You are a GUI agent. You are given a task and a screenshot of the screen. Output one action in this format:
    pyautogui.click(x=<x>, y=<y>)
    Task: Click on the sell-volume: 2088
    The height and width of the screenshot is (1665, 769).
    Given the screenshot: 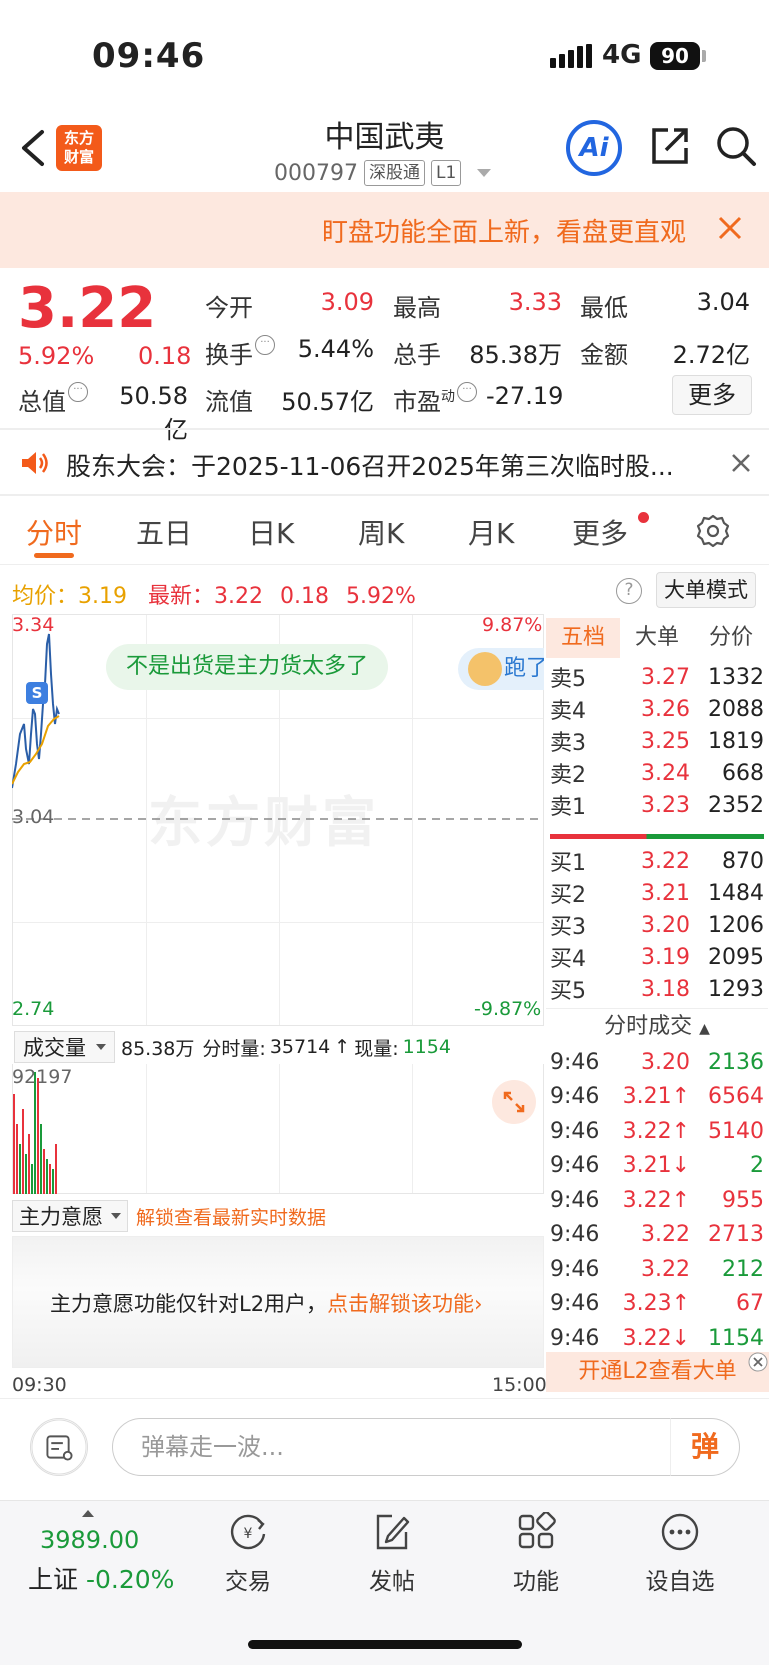 What is the action you would take?
    pyautogui.click(x=736, y=709)
    